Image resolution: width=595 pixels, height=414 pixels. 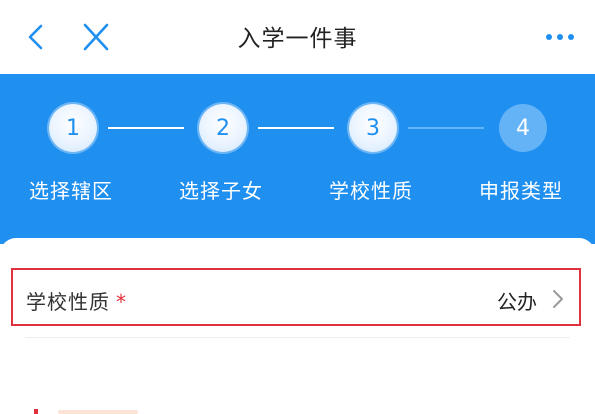 I want to click on divider, so click(x=297, y=337).